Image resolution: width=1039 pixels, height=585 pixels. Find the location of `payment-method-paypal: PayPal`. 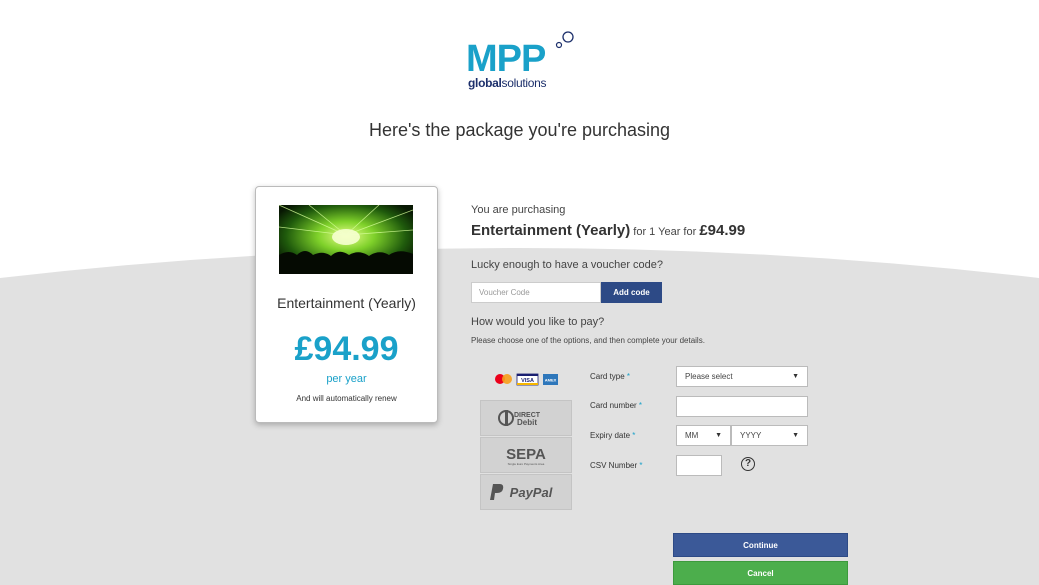

payment-method-paypal: PayPal is located at coordinates (526, 492).